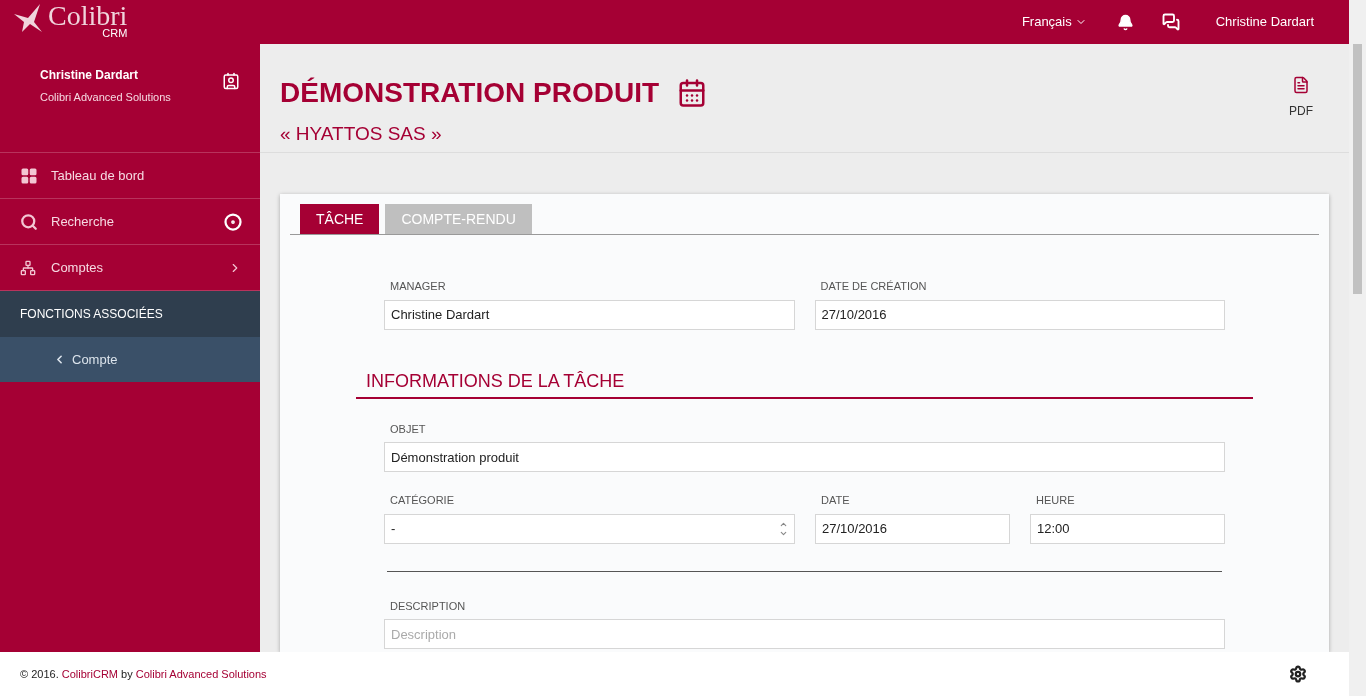 This screenshot has width=1366, height=696. I want to click on chat-icon, so click(1170, 22).